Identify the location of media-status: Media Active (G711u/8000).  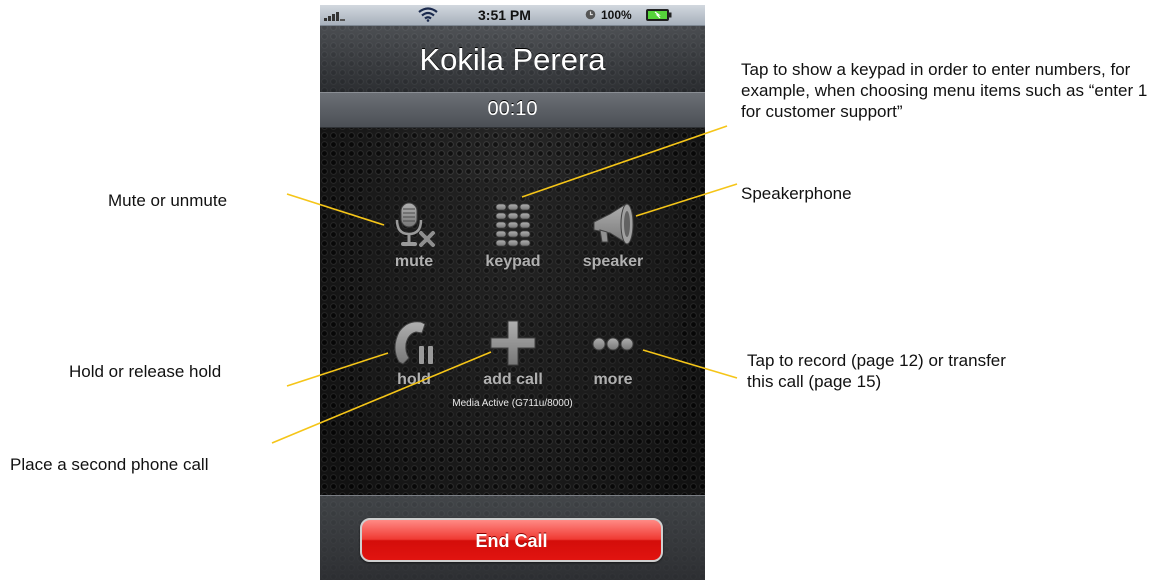
(512, 403).